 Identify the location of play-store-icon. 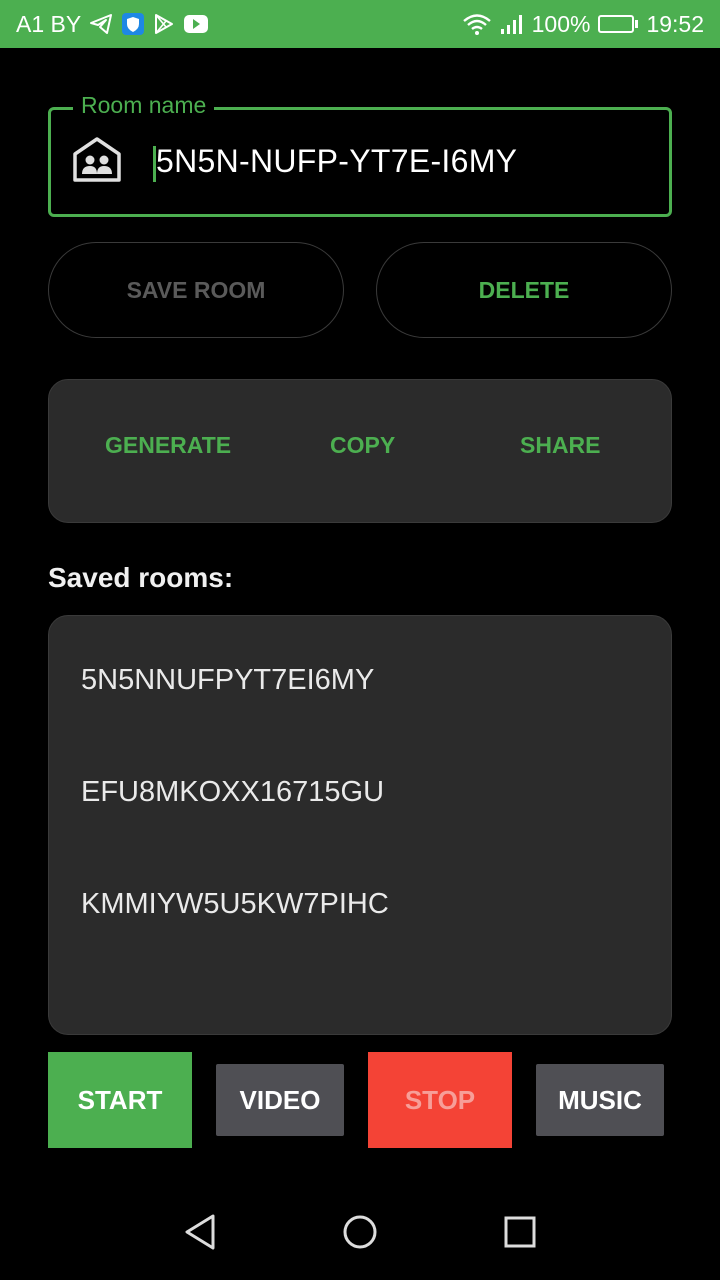
(164, 24).